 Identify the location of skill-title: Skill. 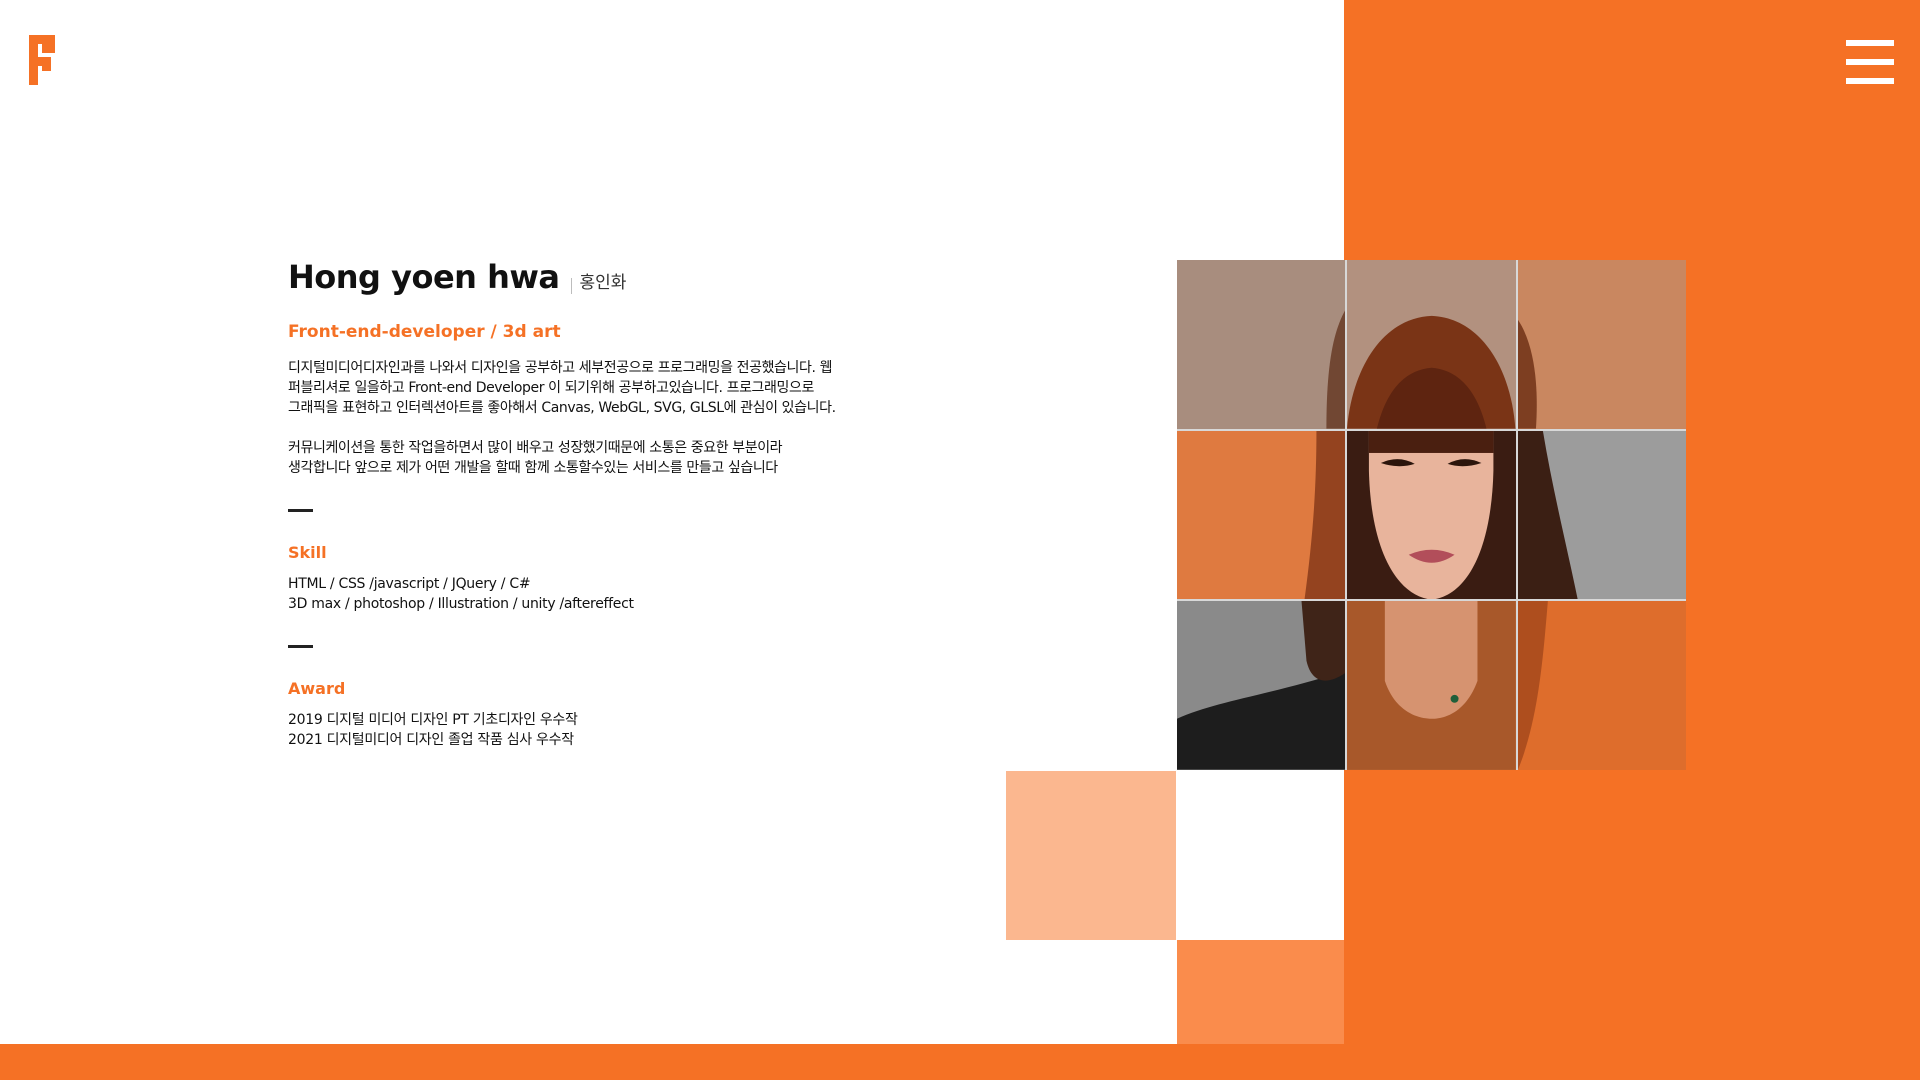
(307, 552).